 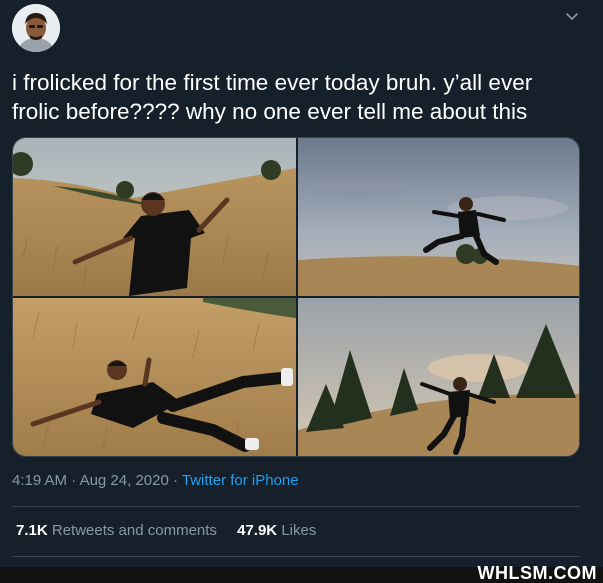 I want to click on avatar, so click(x=36, y=28).